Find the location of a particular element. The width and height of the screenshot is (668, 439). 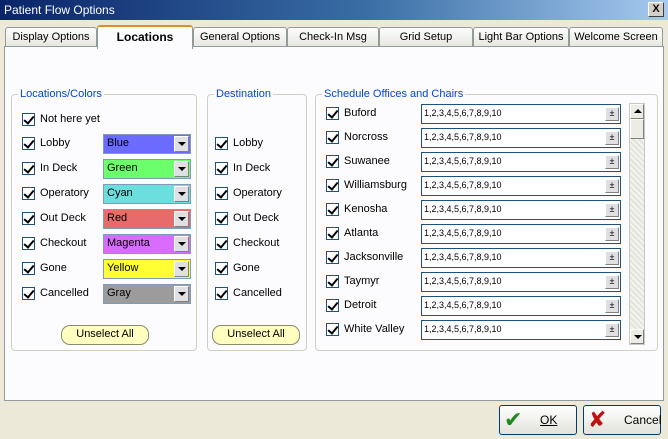

color-dropdown: Blue is located at coordinates (147, 144).